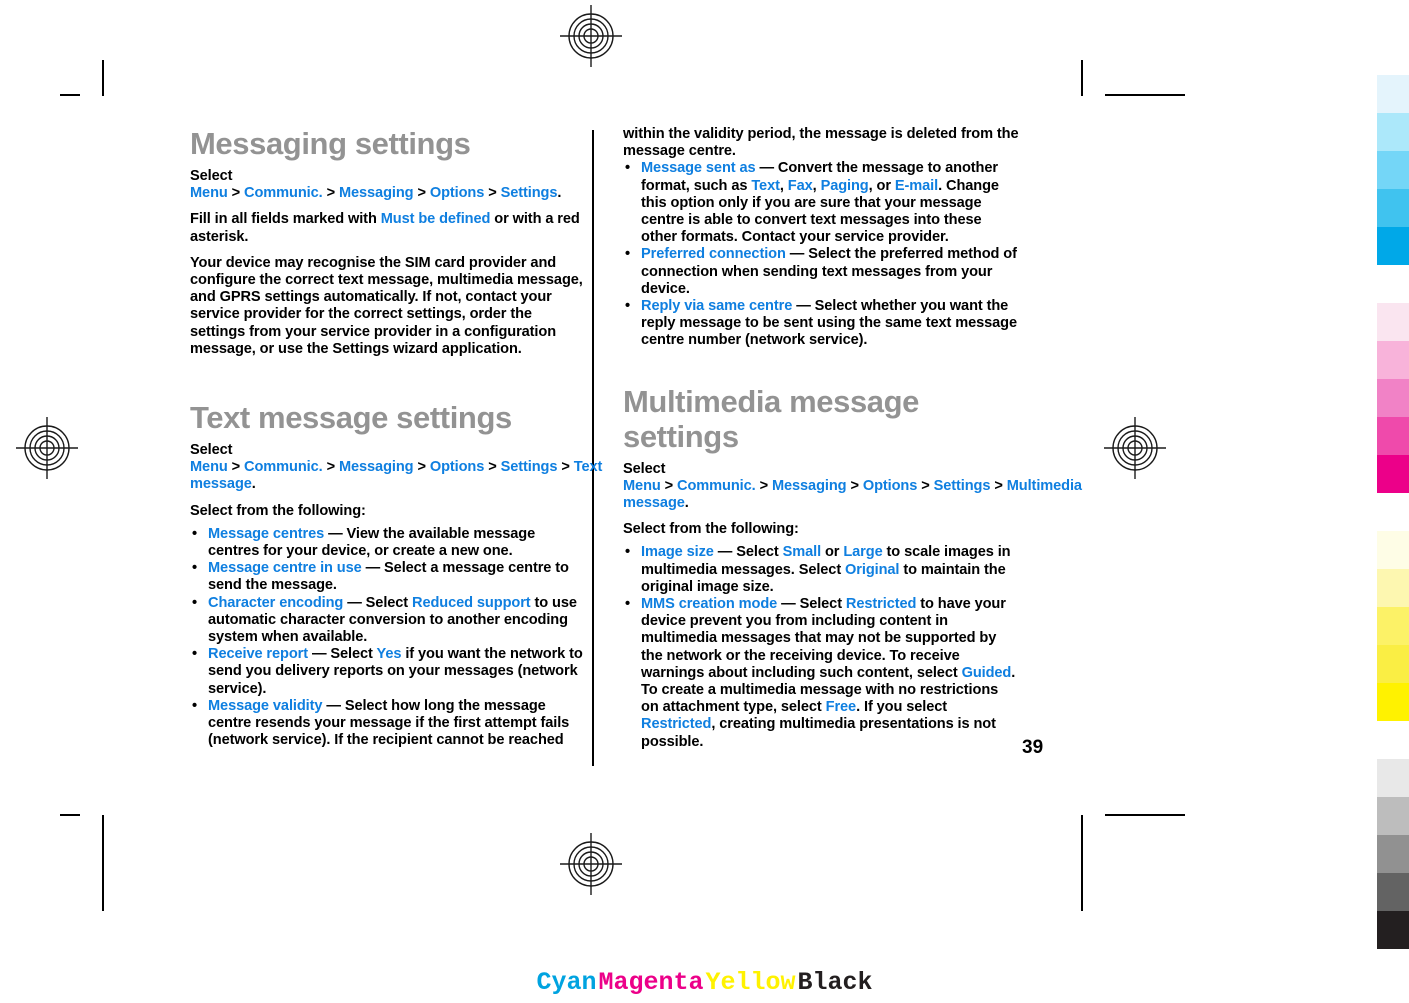 The height and width of the screenshot is (1003, 1409). What do you see at coordinates (644, 468) in the screenshot?
I see `select-label-3: Select` at bounding box center [644, 468].